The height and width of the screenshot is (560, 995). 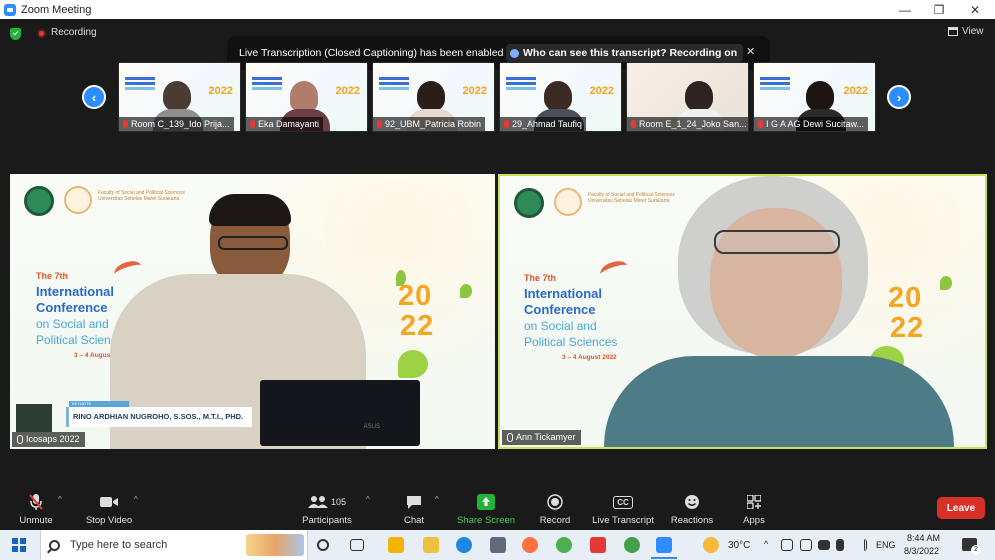 What do you see at coordinates (961, 508) in the screenshot?
I see `leave-button: Leave` at bounding box center [961, 508].